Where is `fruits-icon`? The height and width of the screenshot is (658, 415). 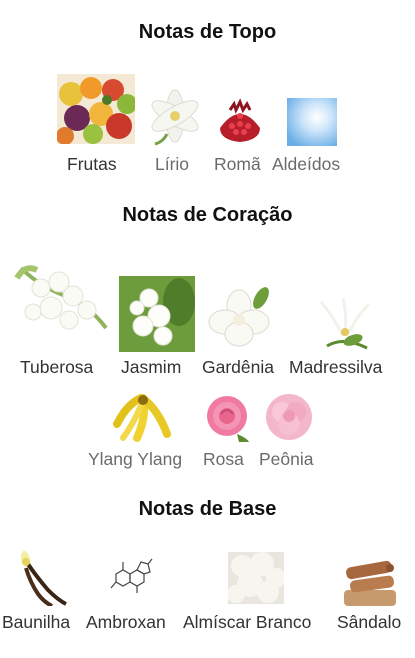 fruits-icon is located at coordinates (96, 109).